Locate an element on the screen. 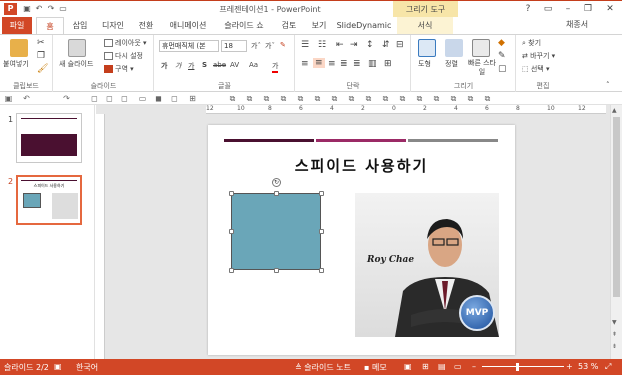 The height and width of the screenshot is (375, 622). shape-effects-icon: ▢ is located at coordinates (502, 69).